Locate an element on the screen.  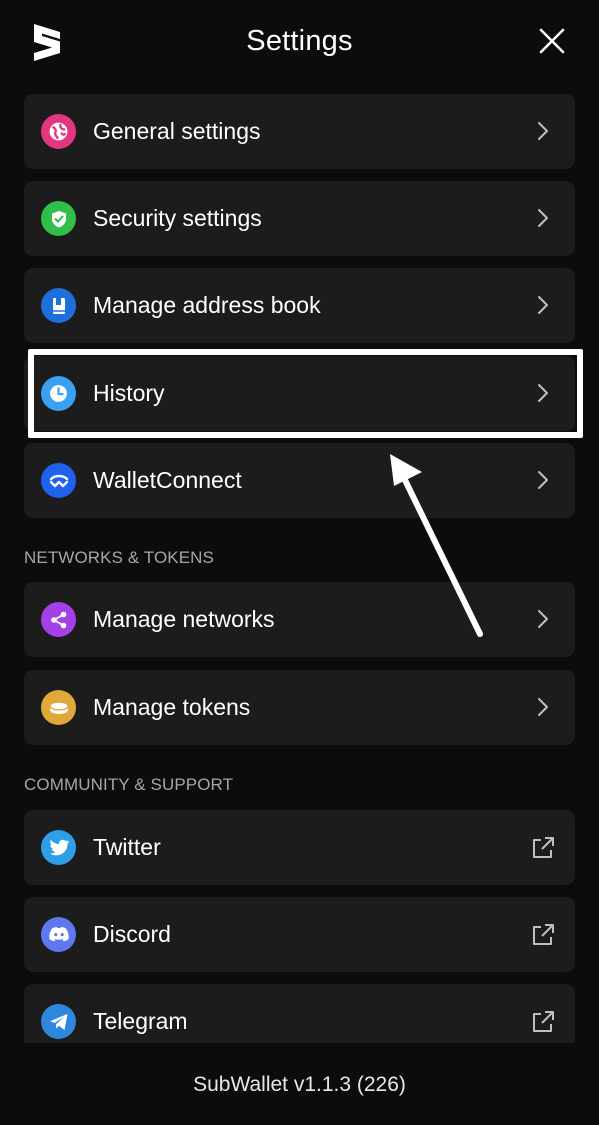
menu-item-label: Twitter is located at coordinates (127, 847).